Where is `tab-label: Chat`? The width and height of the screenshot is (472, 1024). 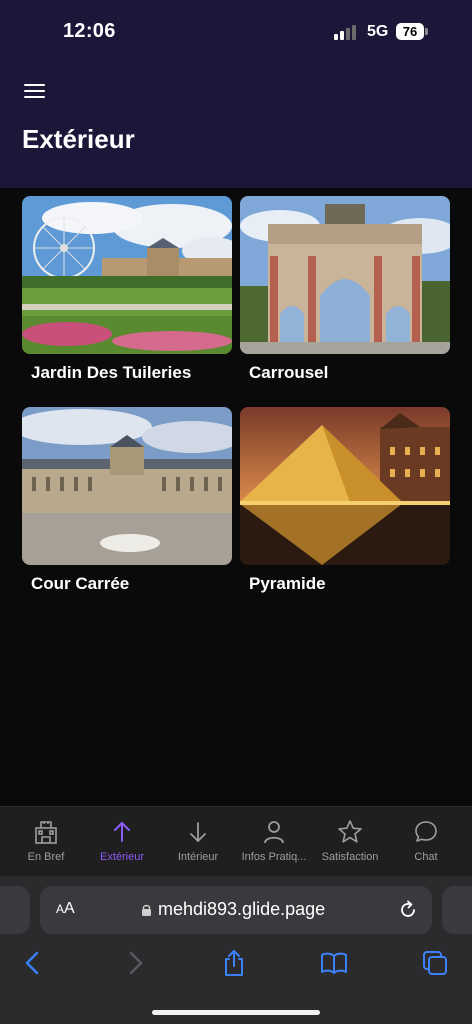
tab-label: Chat is located at coordinates (426, 857).